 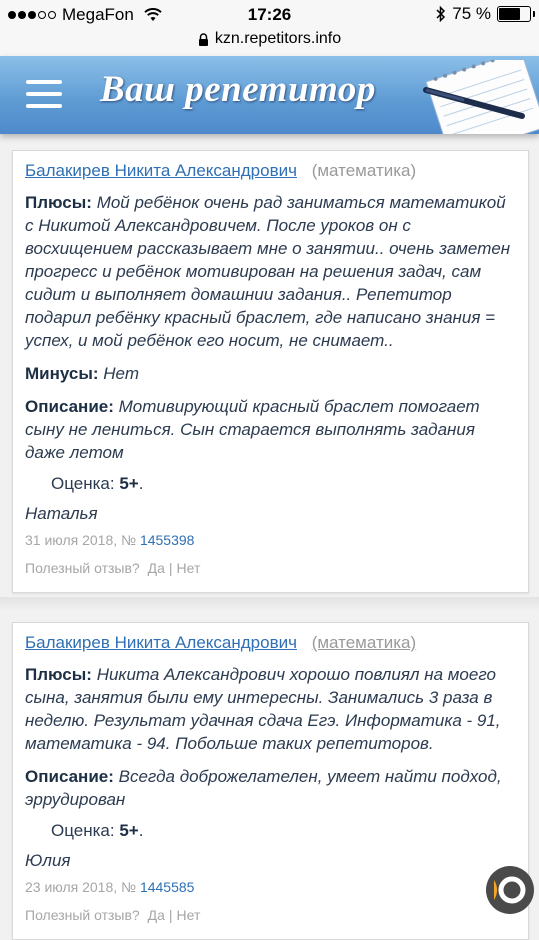 I want to click on cons-section: Минусы: Нет, so click(x=270, y=373).